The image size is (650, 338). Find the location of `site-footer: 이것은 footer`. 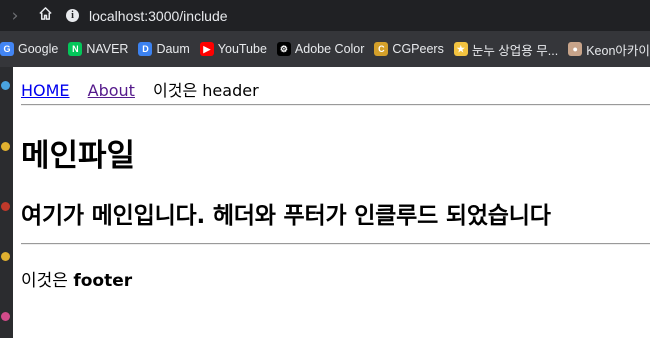

site-footer: 이것은 footer is located at coordinates (76, 278).